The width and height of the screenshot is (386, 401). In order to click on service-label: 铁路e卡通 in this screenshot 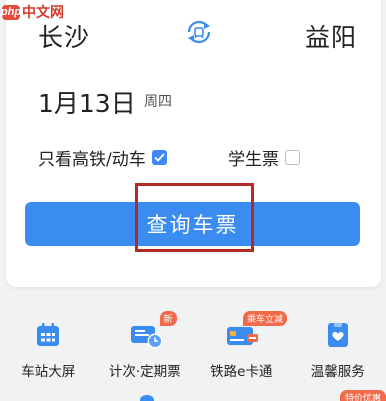, I will do `click(241, 372)`.